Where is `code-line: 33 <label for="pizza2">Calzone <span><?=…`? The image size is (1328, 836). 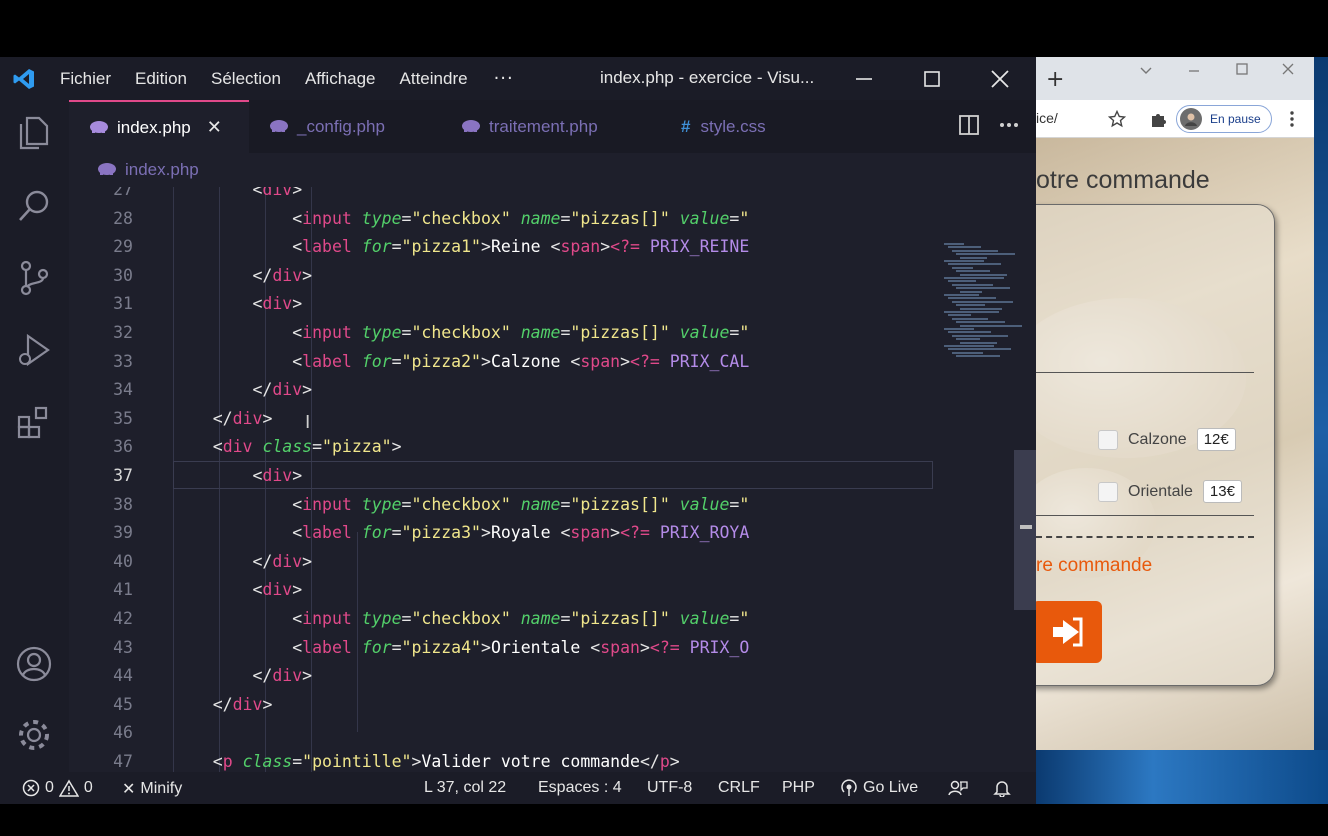
code-line: 33 <label for="pizza2">Calzone <span><?=… is located at coordinates (501, 362).